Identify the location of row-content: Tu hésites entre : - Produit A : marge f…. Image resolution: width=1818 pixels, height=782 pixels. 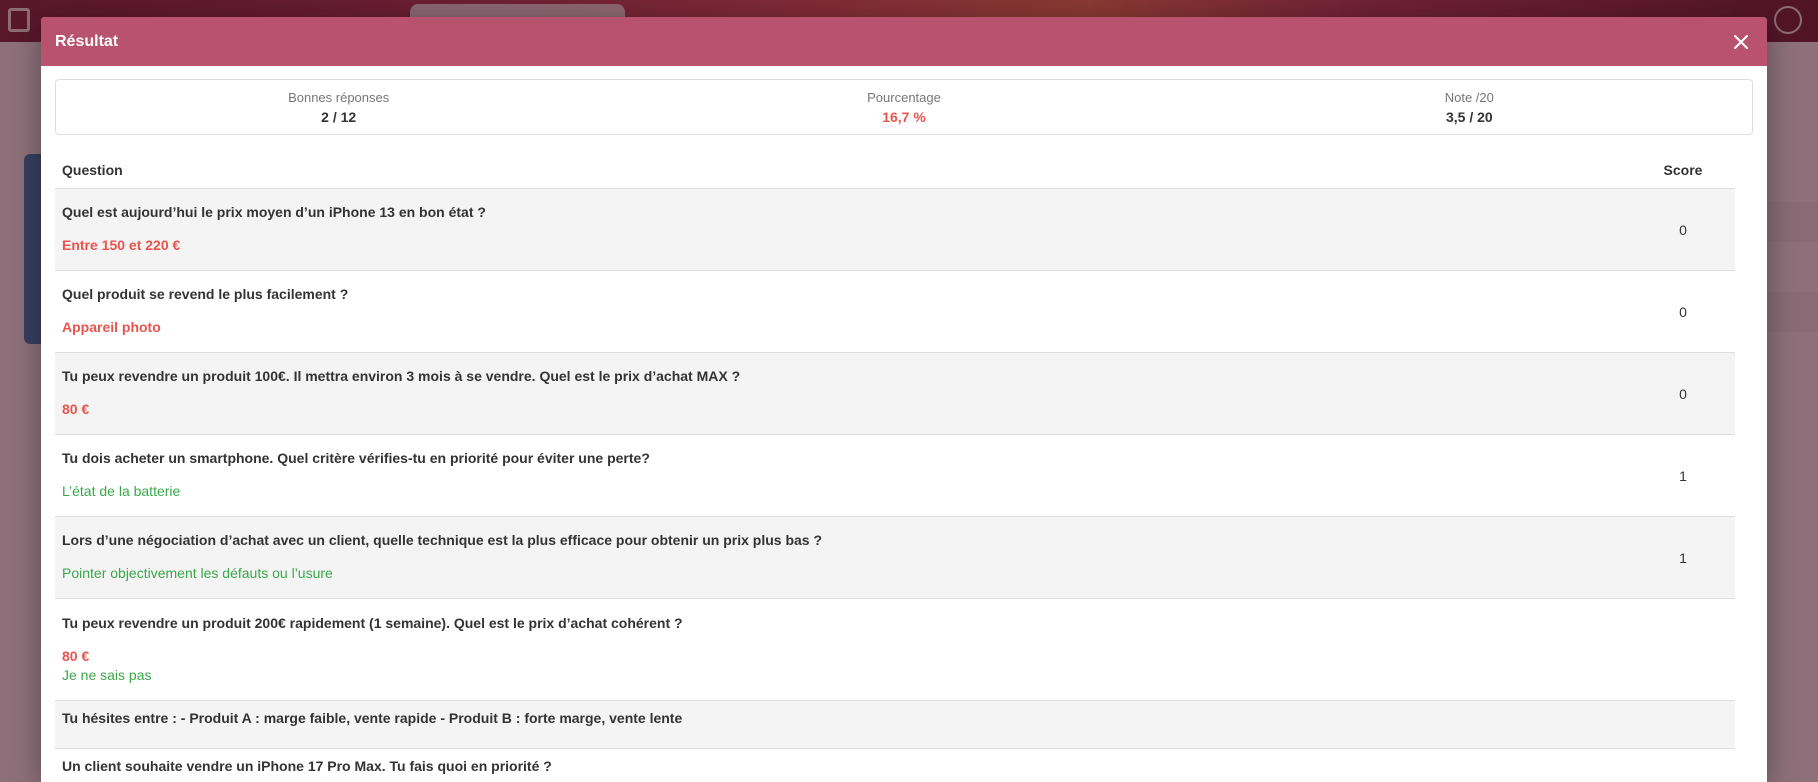
(372, 718).